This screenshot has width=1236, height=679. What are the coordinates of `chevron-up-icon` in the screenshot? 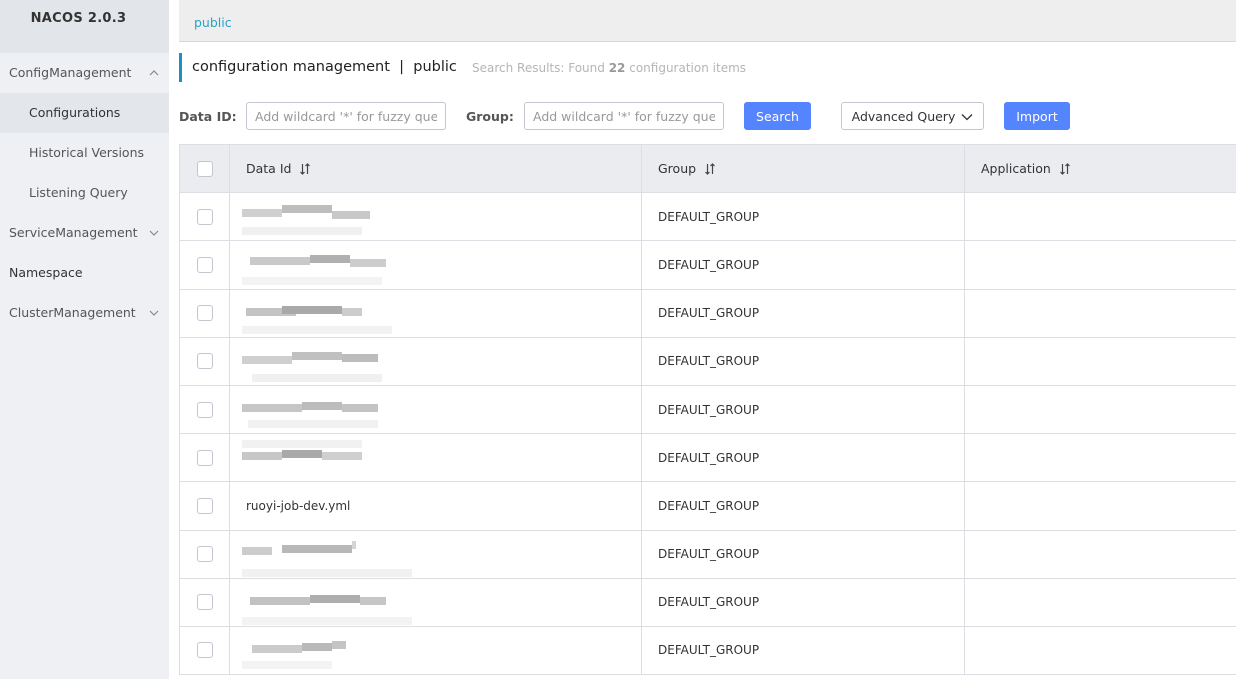 It's located at (154, 73).